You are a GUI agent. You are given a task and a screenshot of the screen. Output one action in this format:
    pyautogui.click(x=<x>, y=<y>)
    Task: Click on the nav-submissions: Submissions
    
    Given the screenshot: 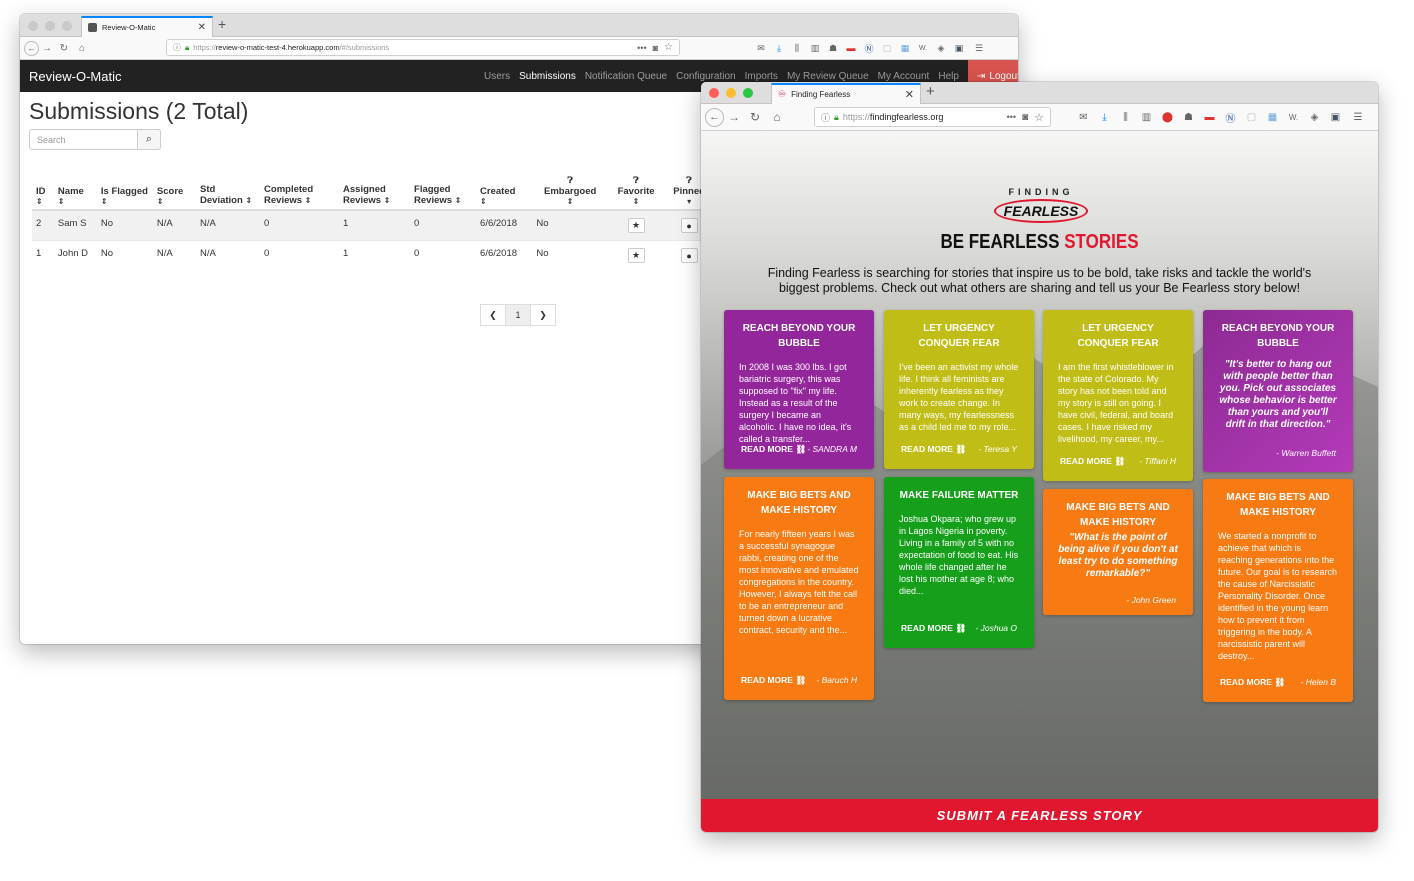 What is the action you would take?
    pyautogui.click(x=547, y=76)
    